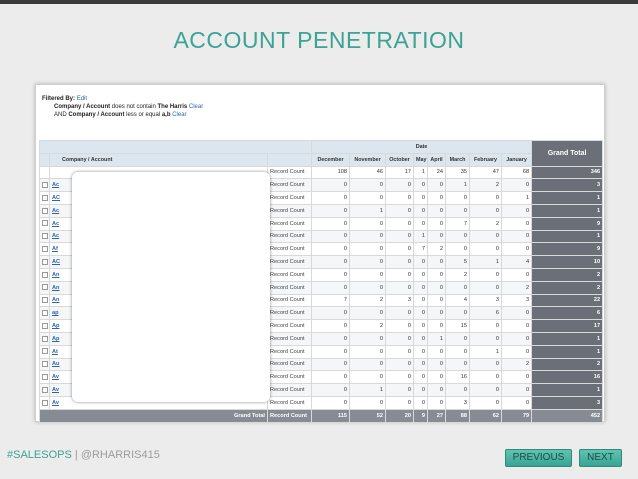  What do you see at coordinates (158, 159) in the screenshot?
I see `company-account-header: Company / Account` at bounding box center [158, 159].